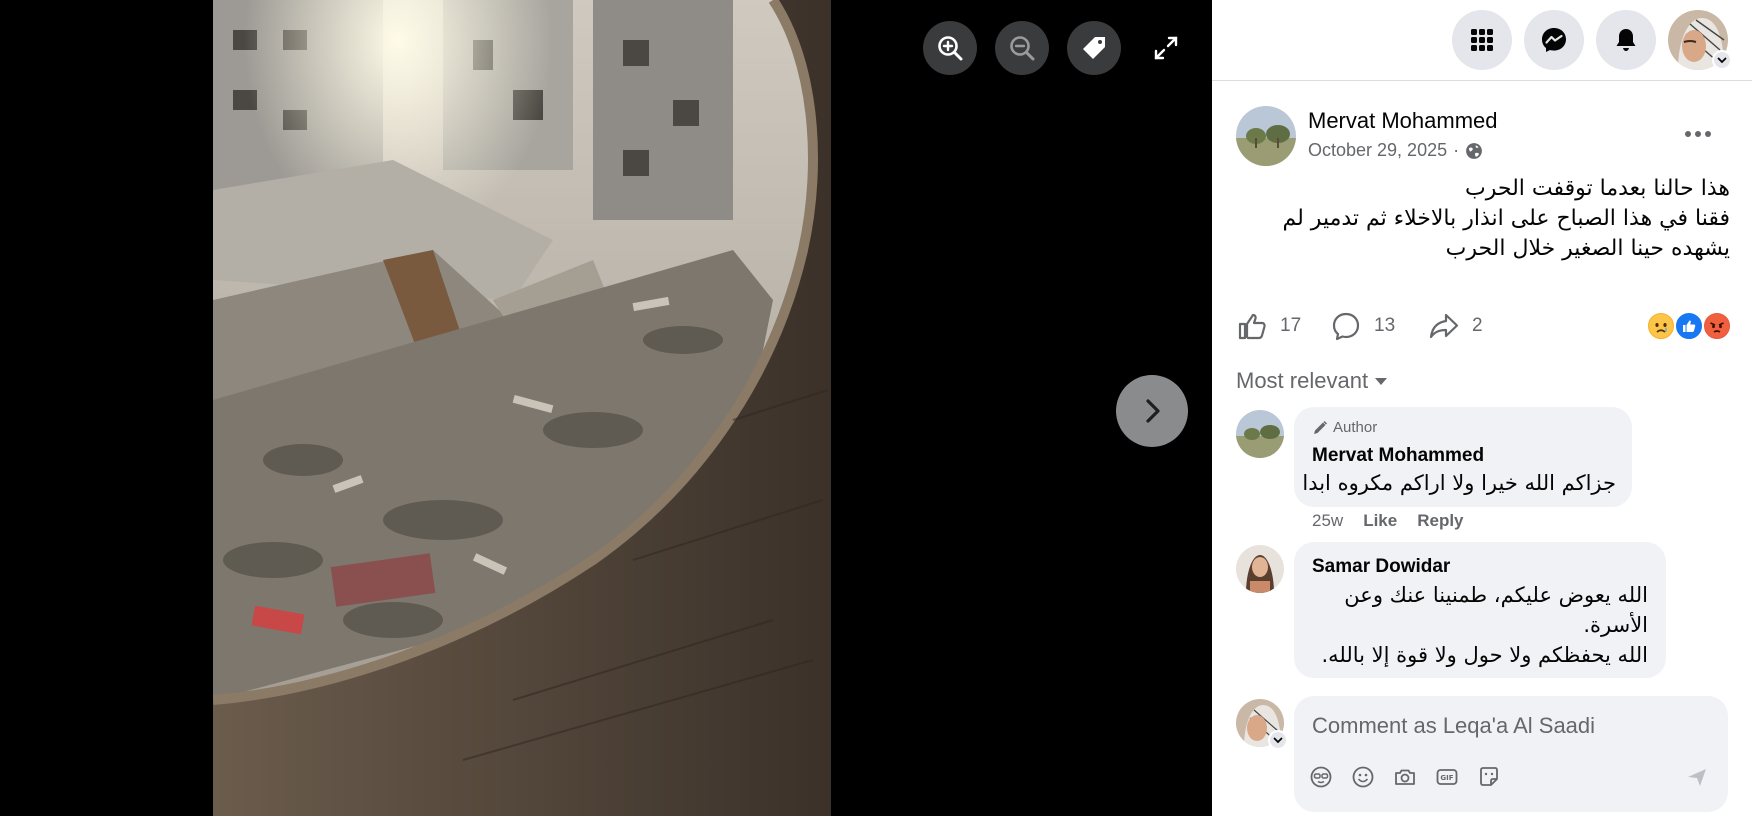 This screenshot has height=816, width=1752. I want to click on angry-reaction-icon, so click(1717, 326).